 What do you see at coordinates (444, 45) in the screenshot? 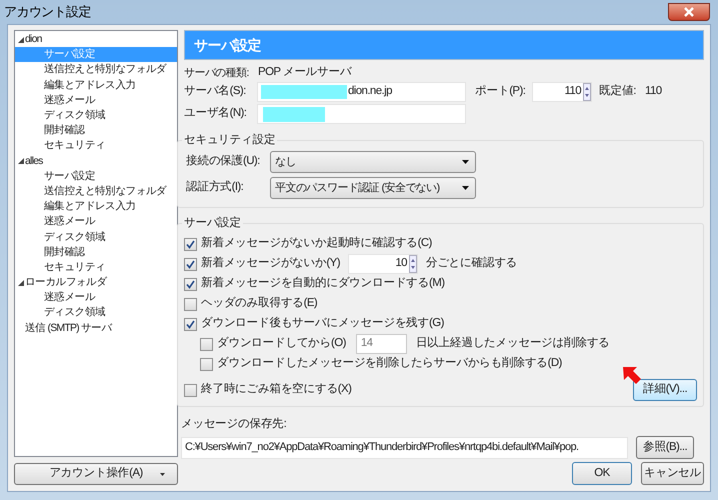
I see `page-header: サーバ設定` at bounding box center [444, 45].